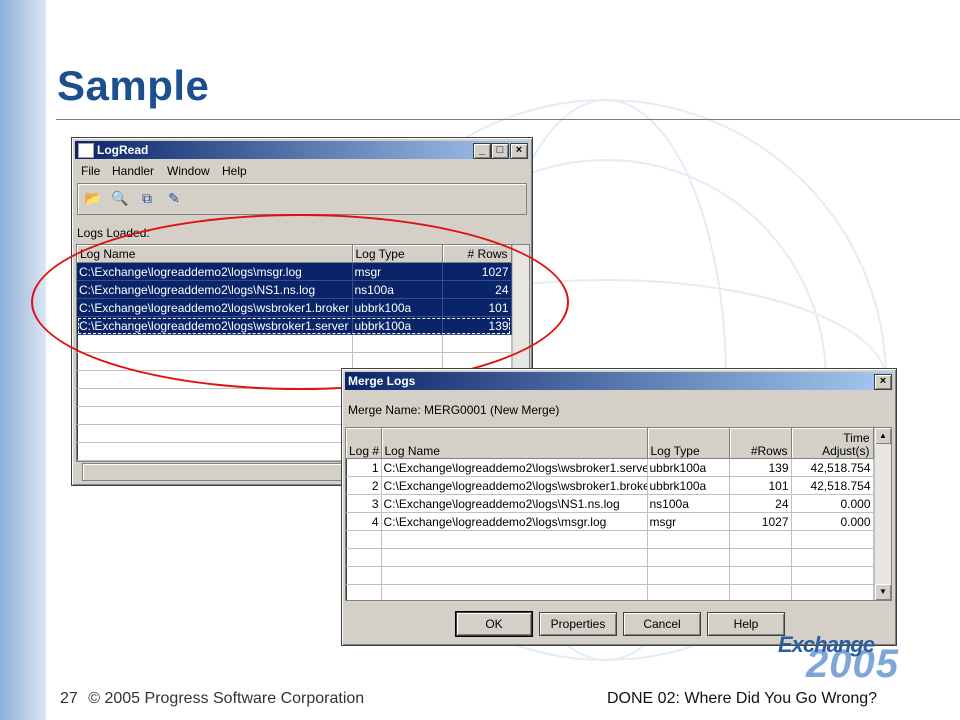 This screenshot has width=960, height=720. What do you see at coordinates (508, 119) in the screenshot?
I see `title-divider` at bounding box center [508, 119].